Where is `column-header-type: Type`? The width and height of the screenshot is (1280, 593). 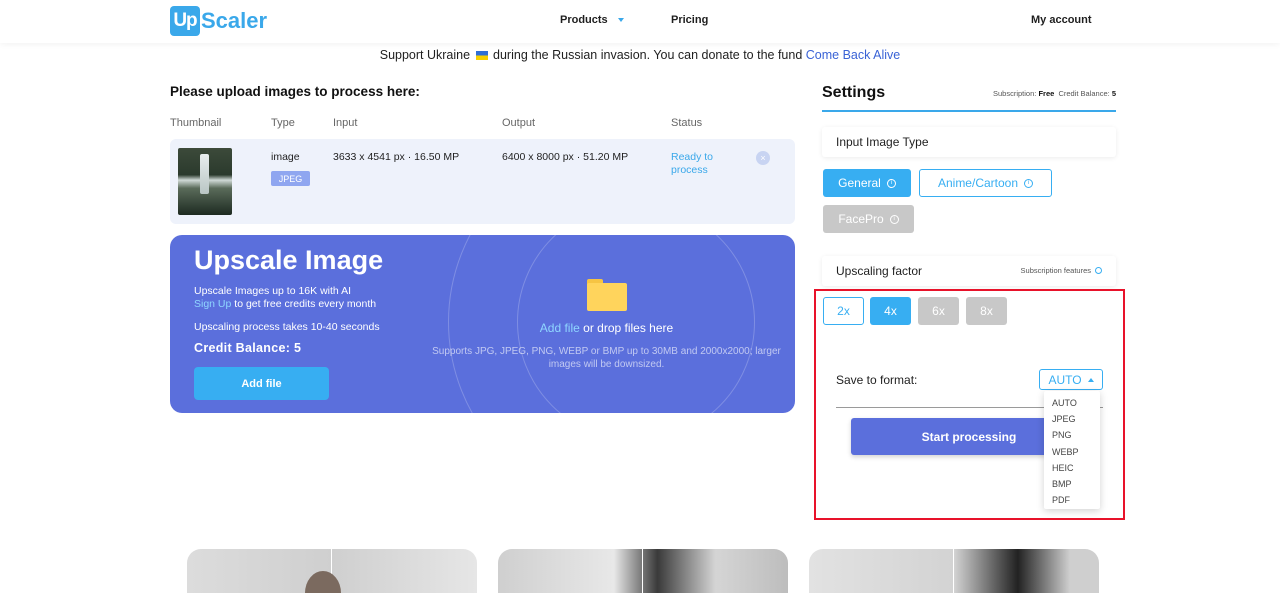
column-header-type: Type is located at coordinates (283, 123).